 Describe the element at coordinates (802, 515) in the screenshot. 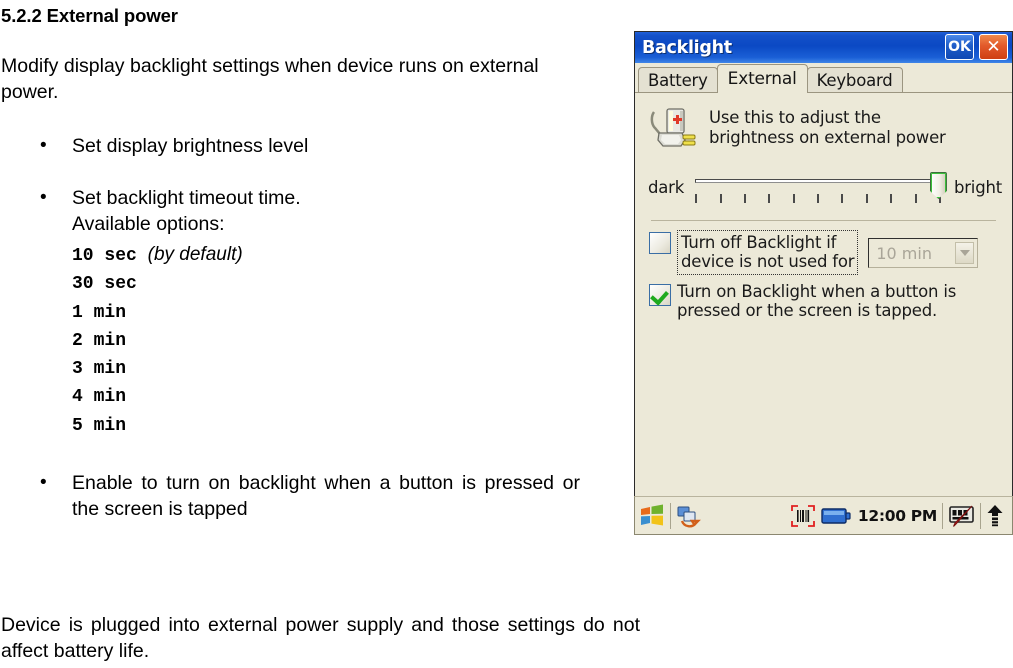

I see `barcode-scanner-icon` at that location.